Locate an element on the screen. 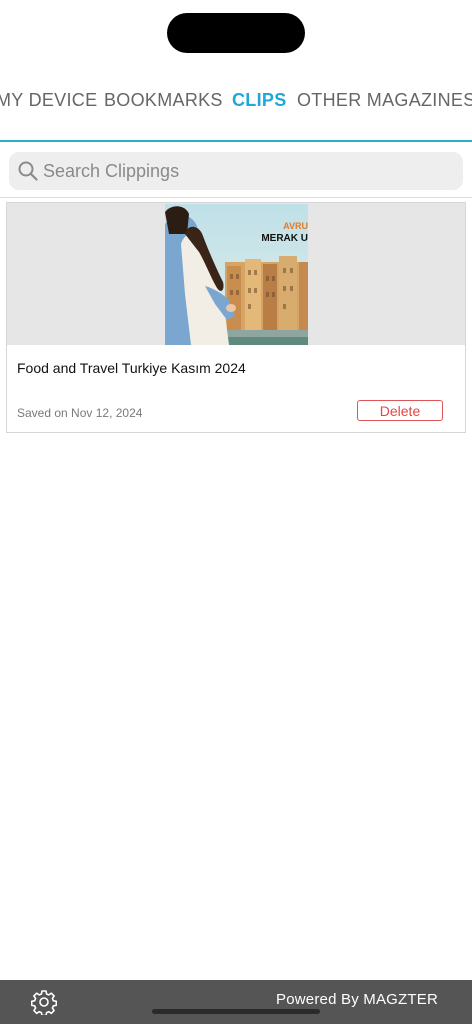 This screenshot has height=1024, width=472. search-bar is located at coordinates (236, 171).